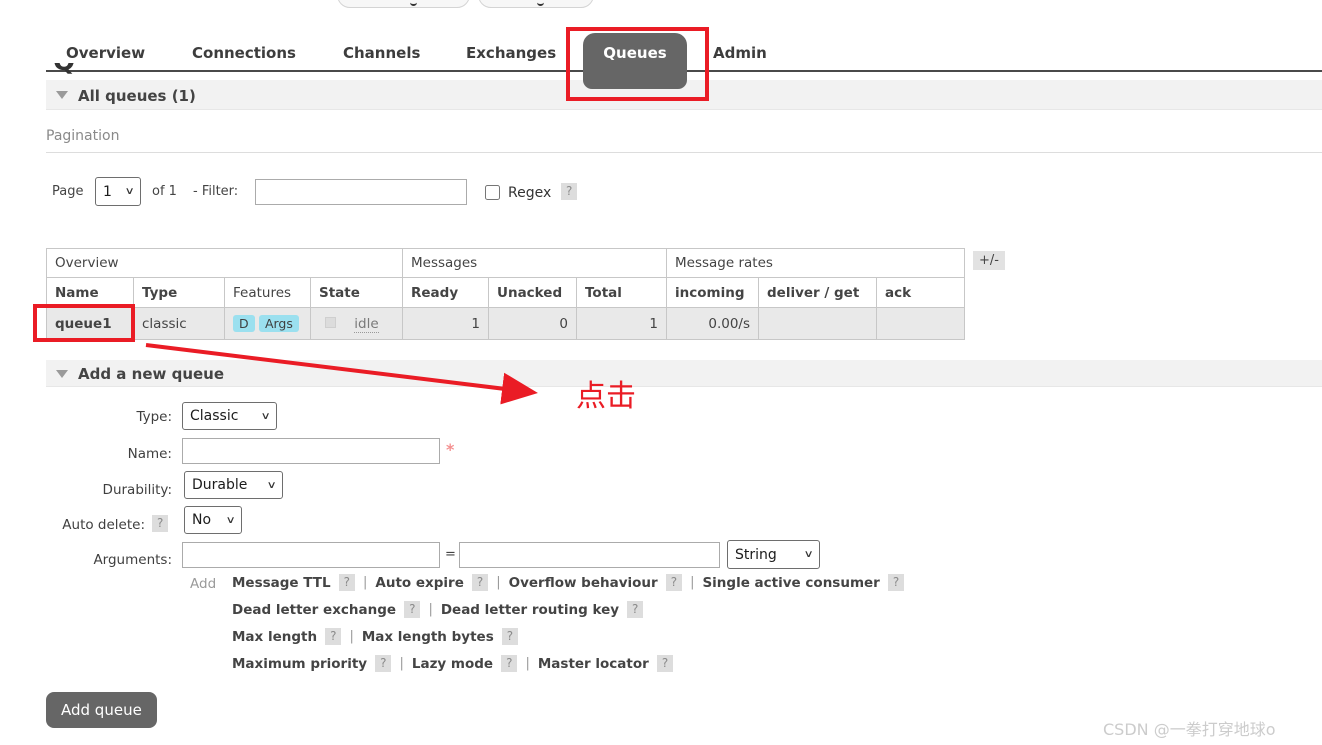  Describe the element at coordinates (413, 3) in the screenshot. I see `cutoff-text-mark` at that location.